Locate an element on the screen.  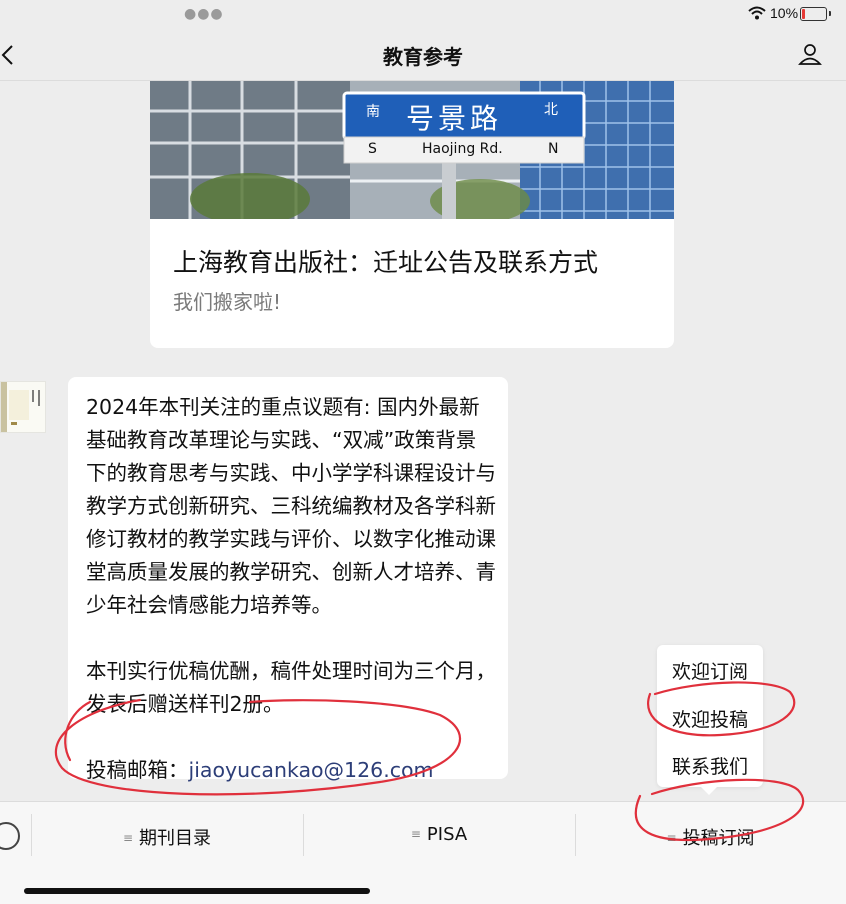
article-subtitle: 我们搬家啦! is located at coordinates (227, 302).